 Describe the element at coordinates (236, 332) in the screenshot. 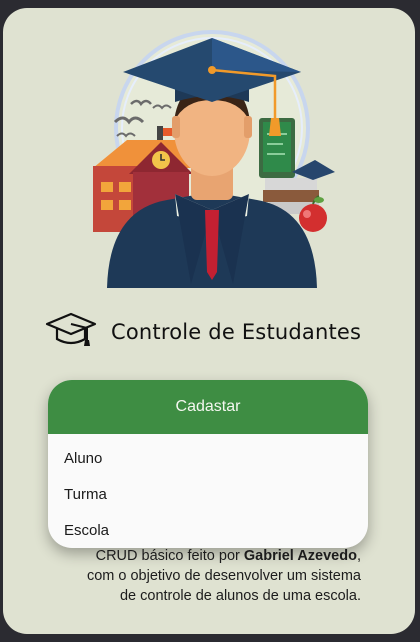

I see `page-title: Controle de Estudantes` at that location.